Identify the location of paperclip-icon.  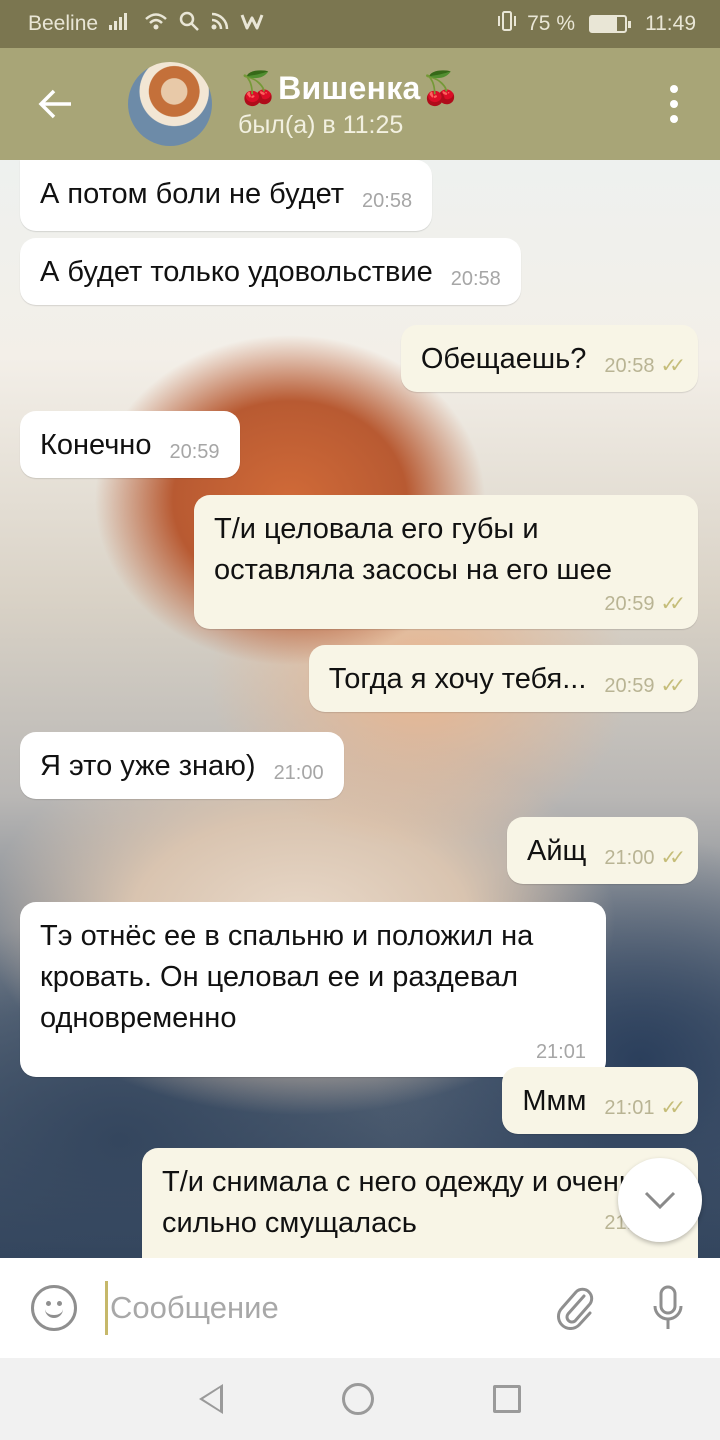
(575, 1308).